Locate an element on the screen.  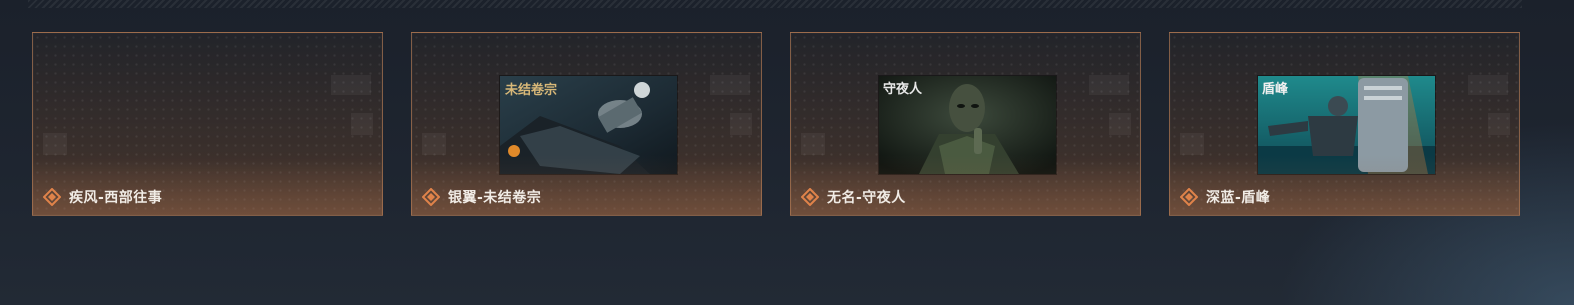
card-label-row: 银翼-未结卷宗 is located at coordinates (481, 197).